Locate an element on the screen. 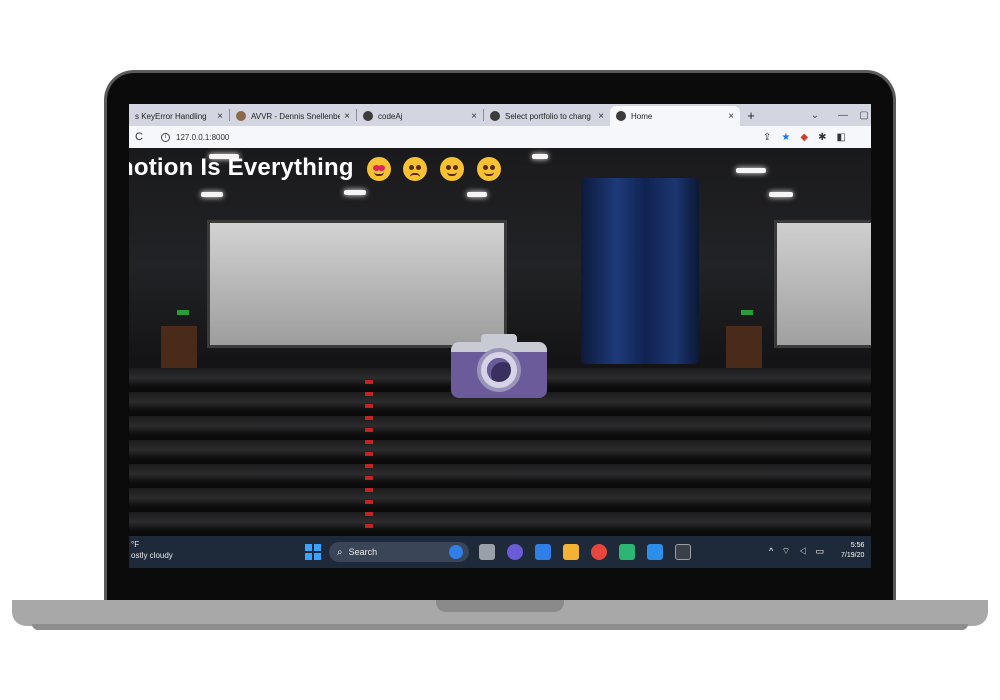 The image size is (1000, 700). pycharm-icon is located at coordinates (627, 552).